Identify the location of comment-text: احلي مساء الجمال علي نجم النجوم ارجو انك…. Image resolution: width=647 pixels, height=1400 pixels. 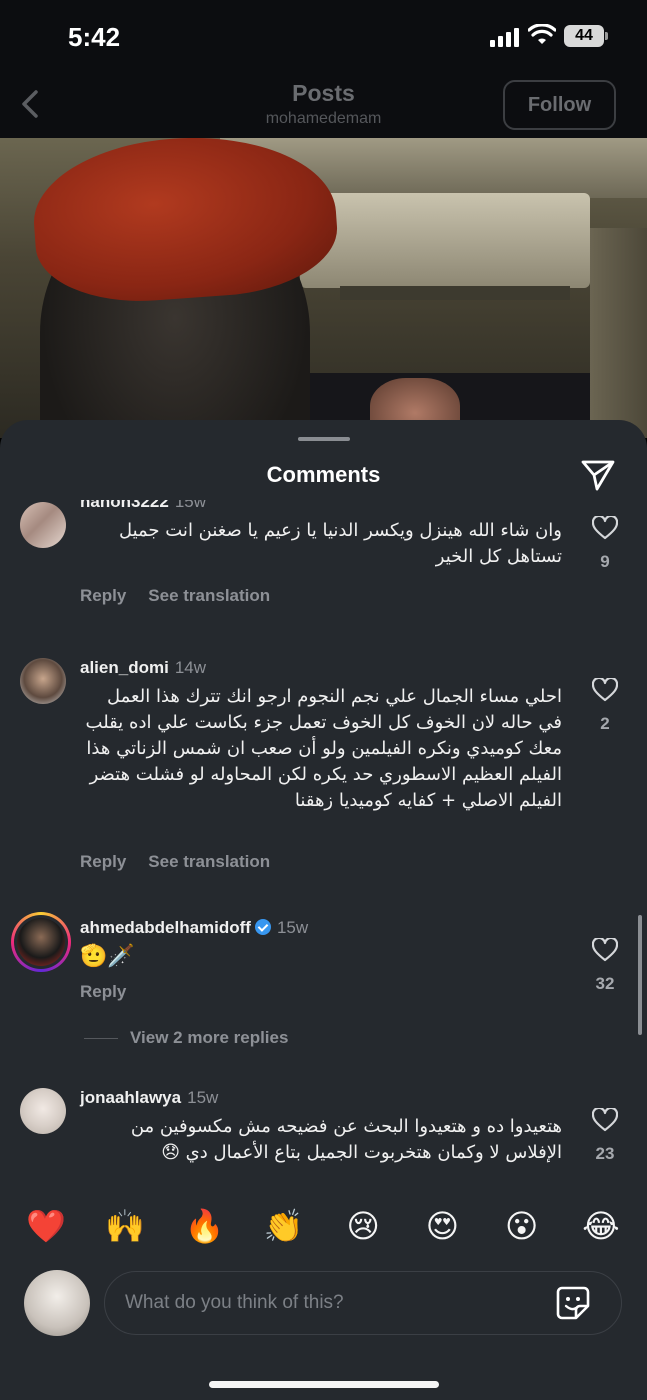
(323, 748).